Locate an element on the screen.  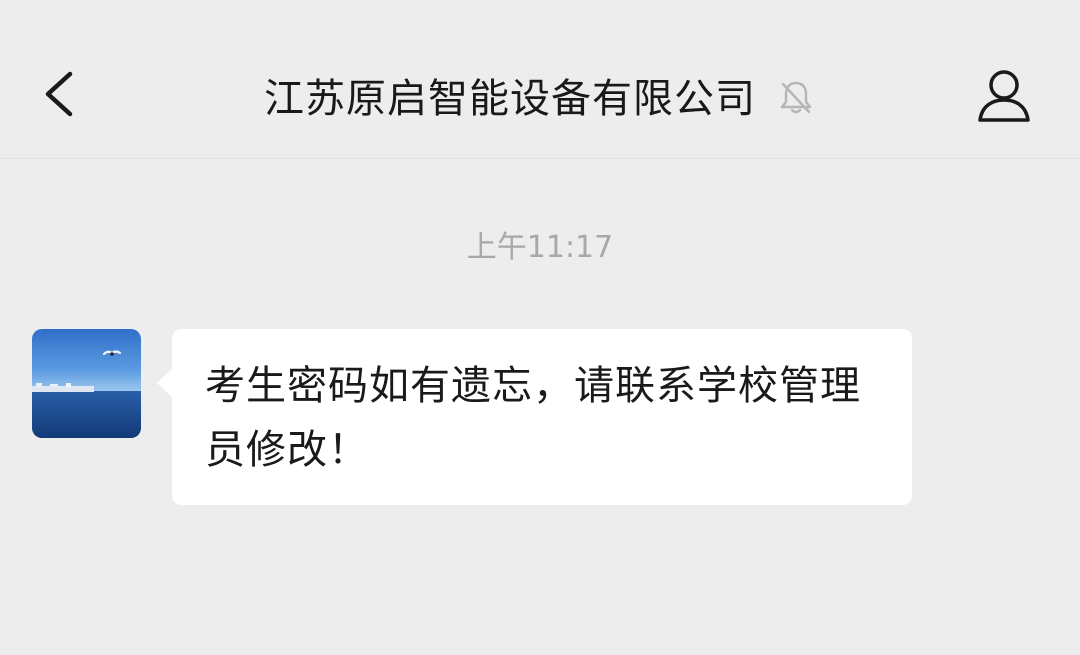
bell-off-icon is located at coordinates (796, 97).